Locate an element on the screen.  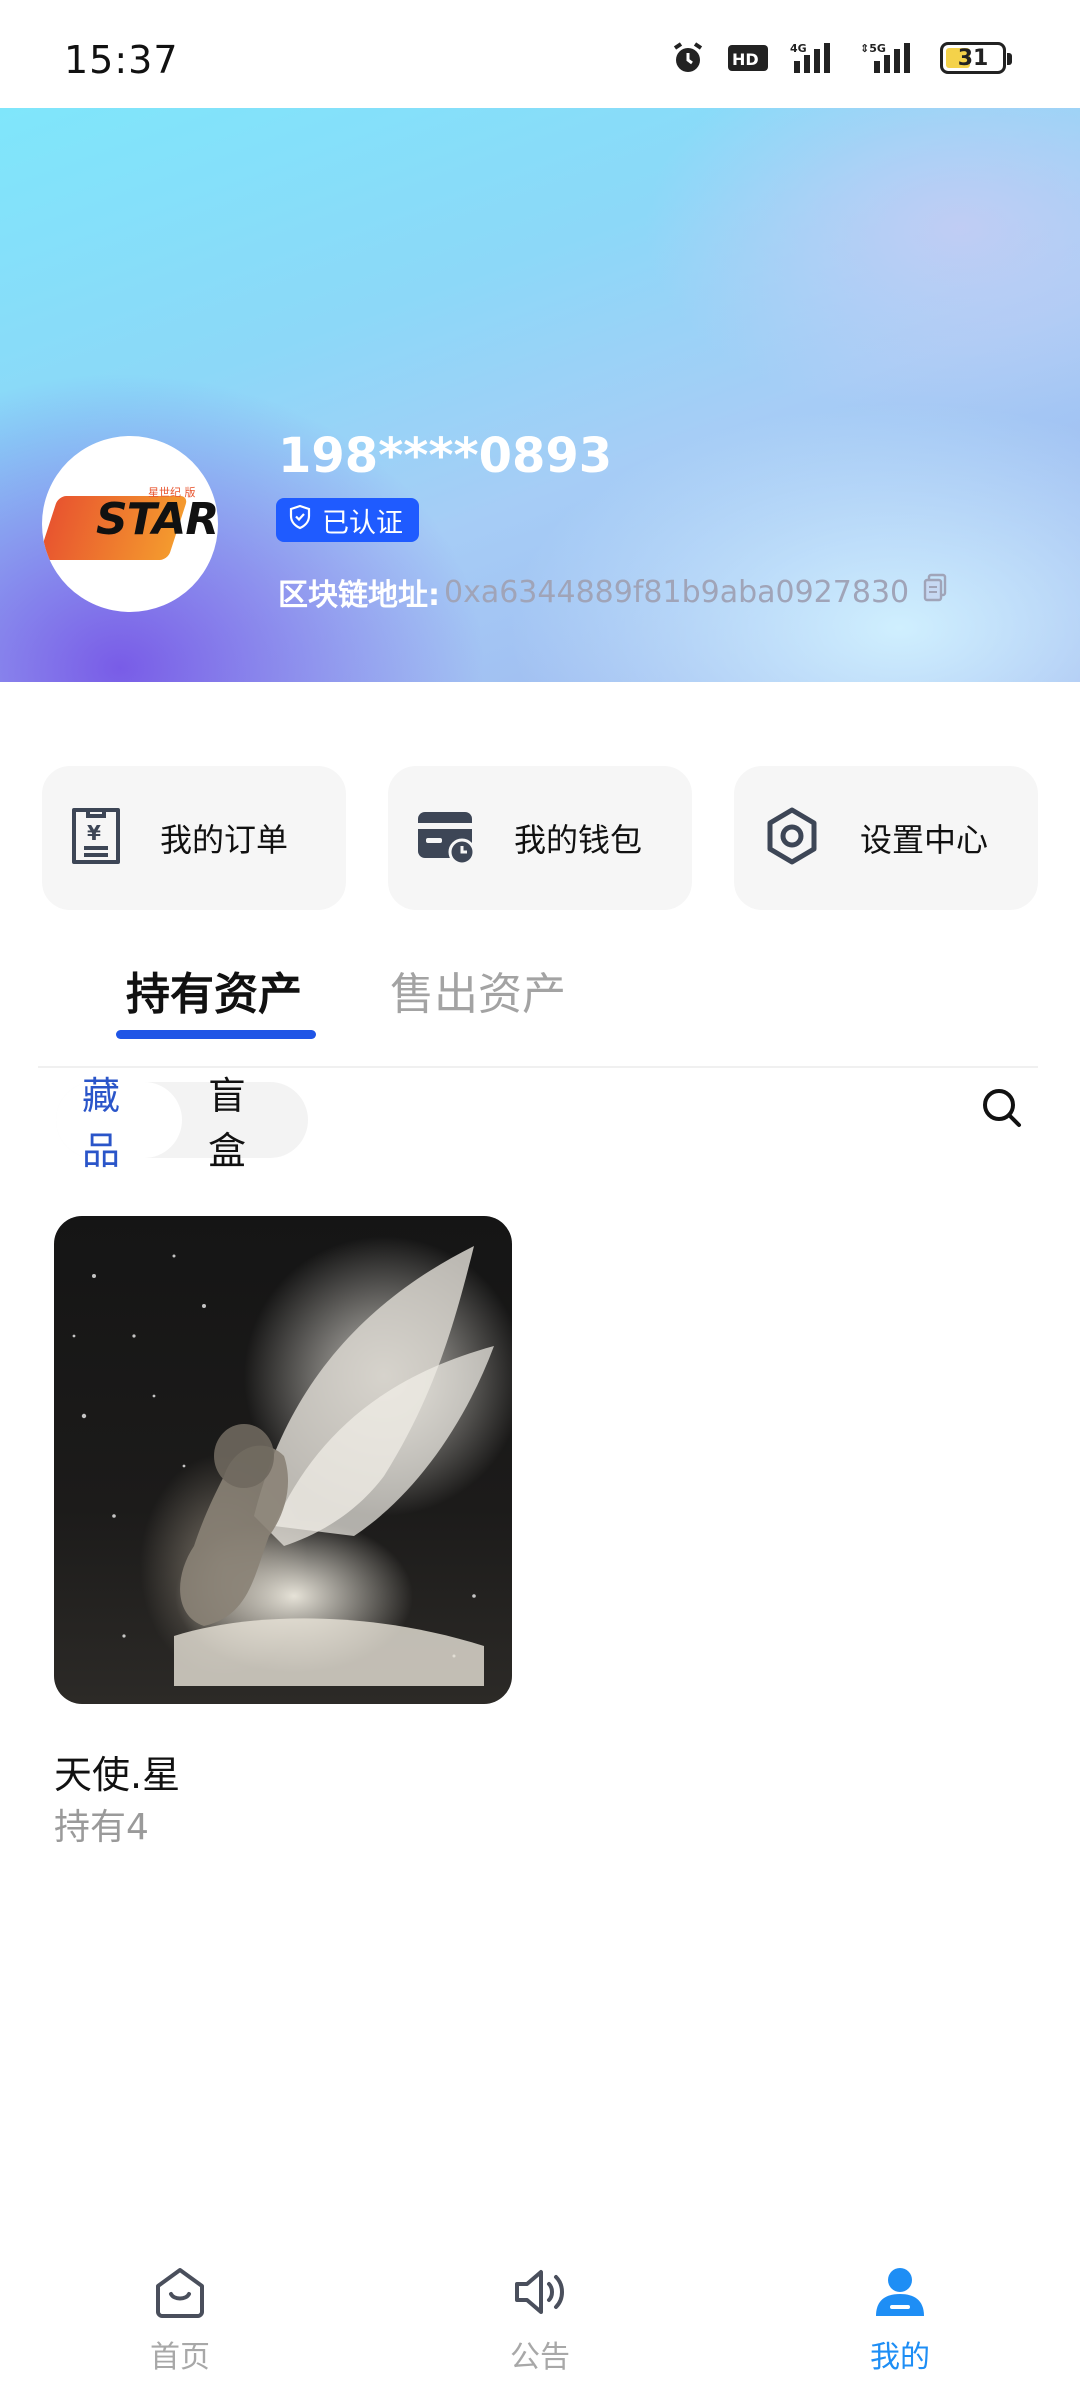
asset-tabs: 持有资产 售出资产 is located at coordinates (540, 1004).